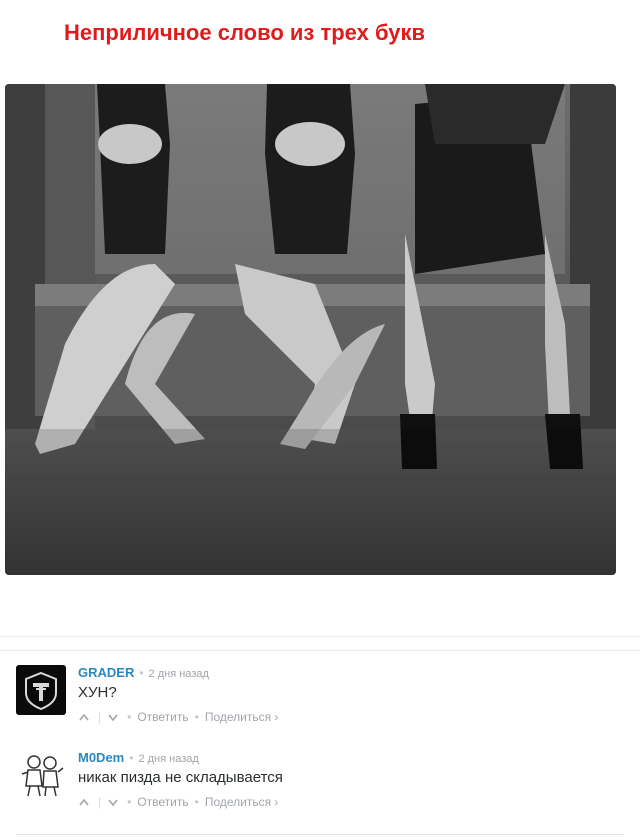  What do you see at coordinates (41, 690) in the screenshot?
I see `world-of-tanks-logo-icon` at bounding box center [41, 690].